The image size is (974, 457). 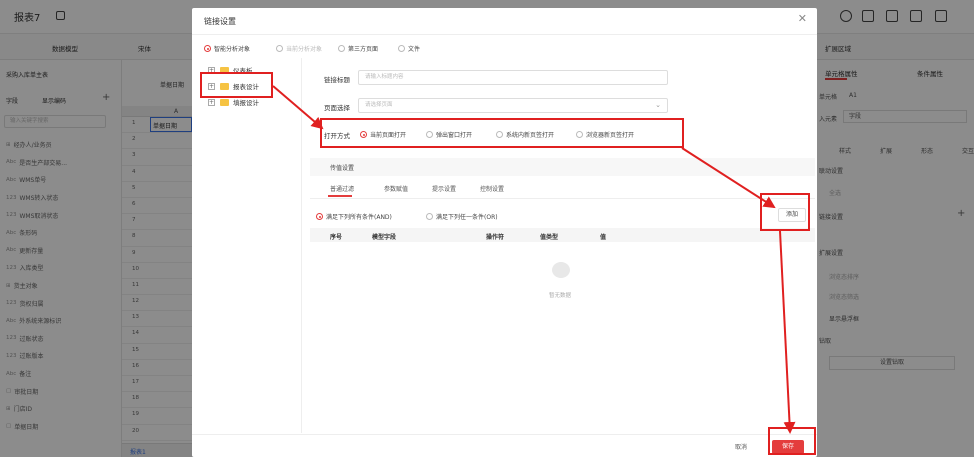 I want to click on arrow-tree-to-open, so click(x=298, y=107).